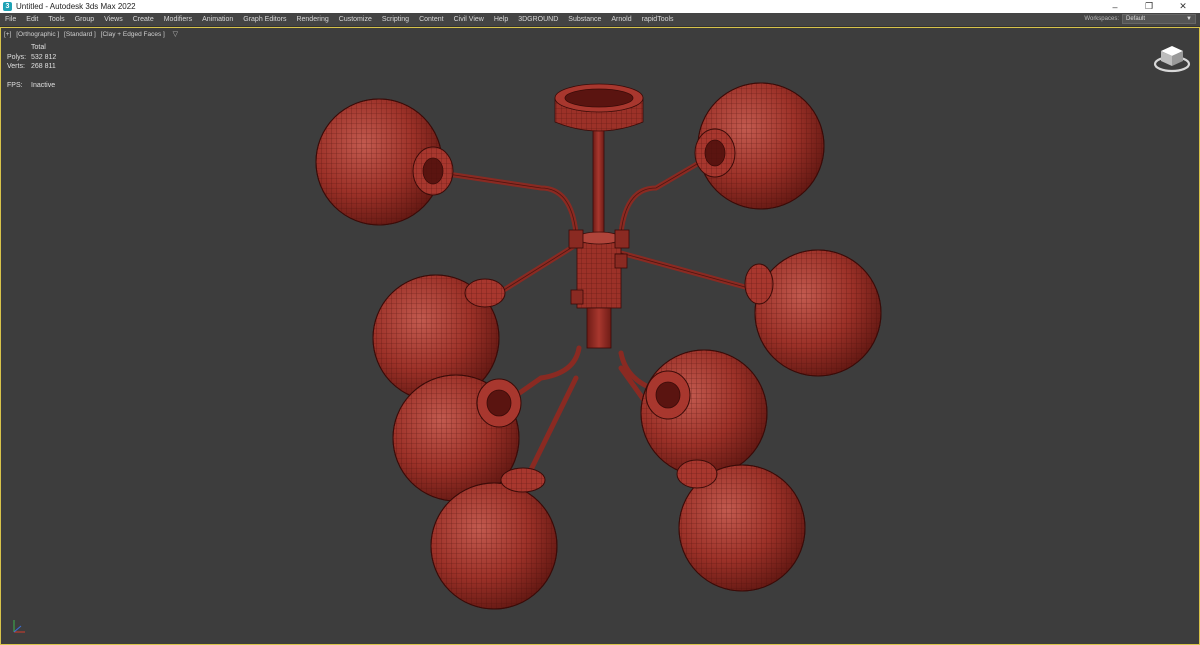 The width and height of the screenshot is (1200, 645). I want to click on menu-rapidtools: rapidTools, so click(658, 19).